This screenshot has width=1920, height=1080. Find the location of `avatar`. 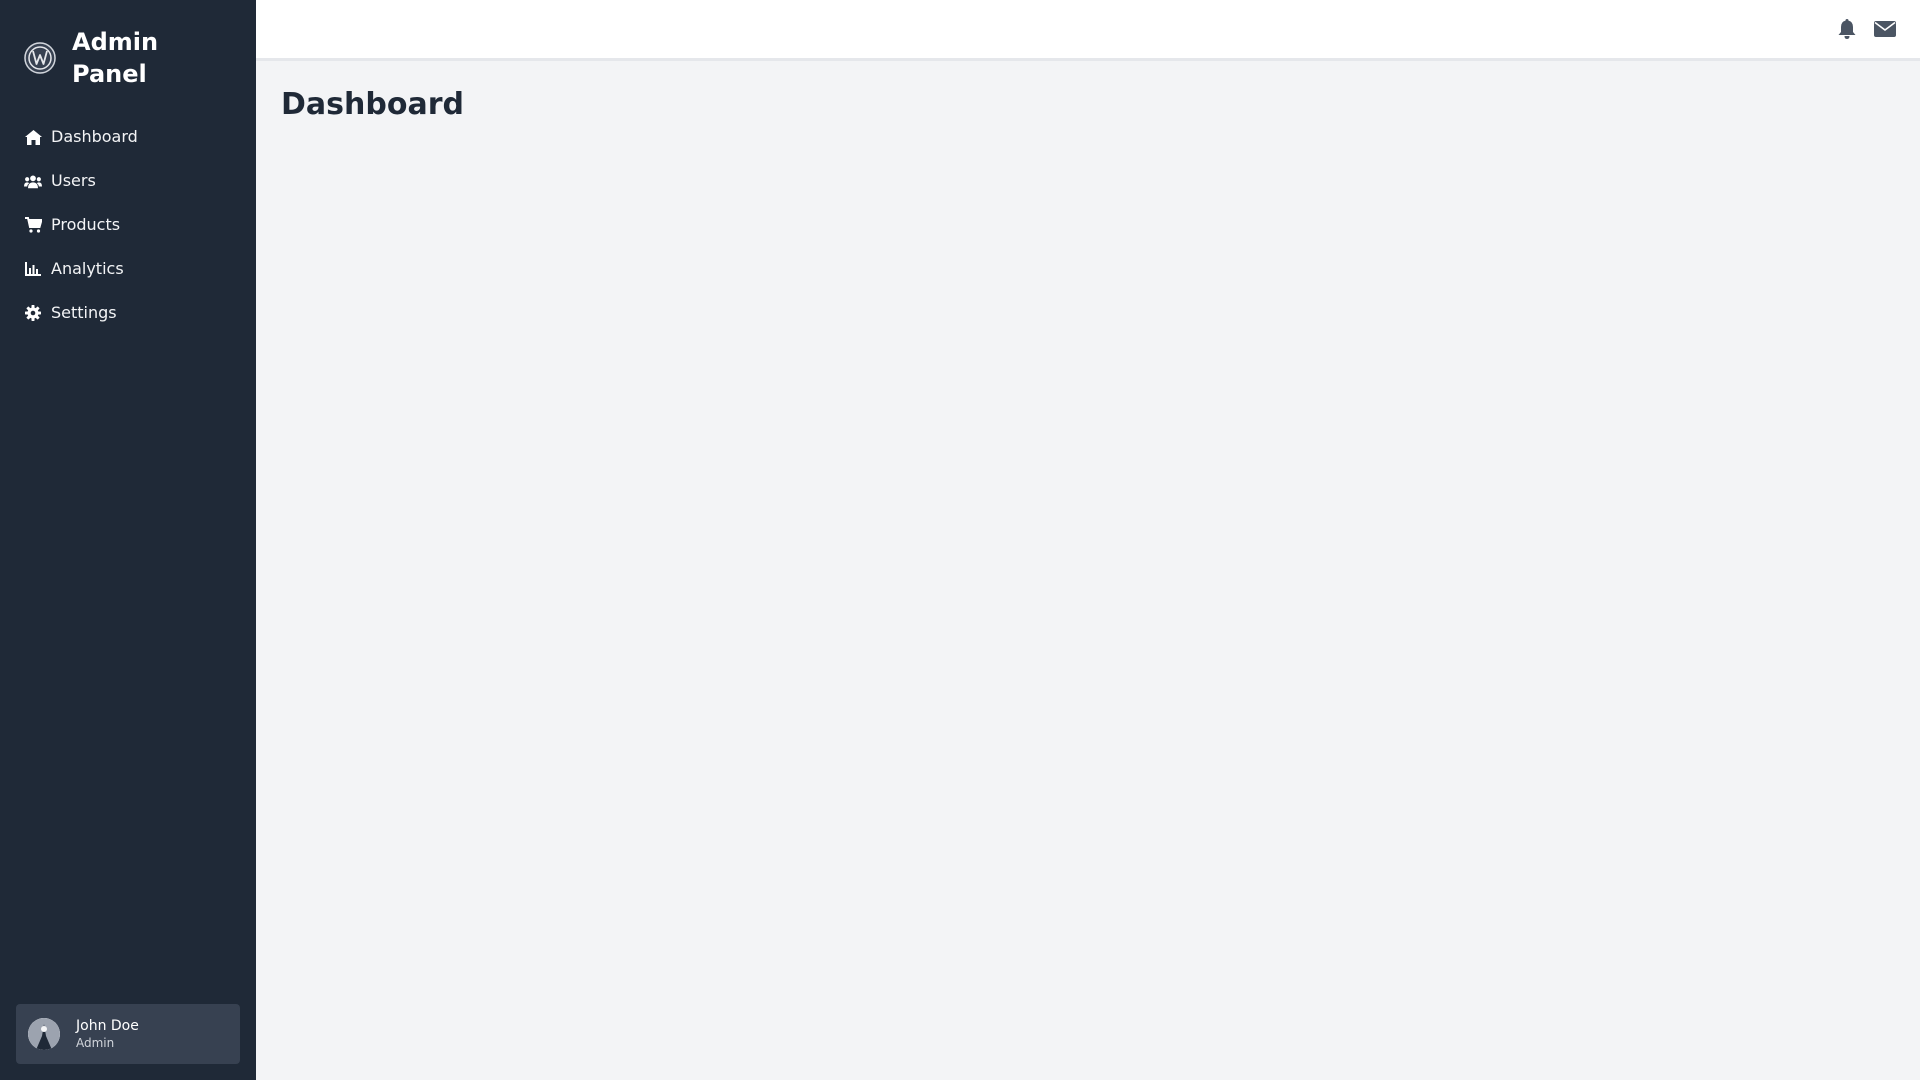

avatar is located at coordinates (44, 1034).